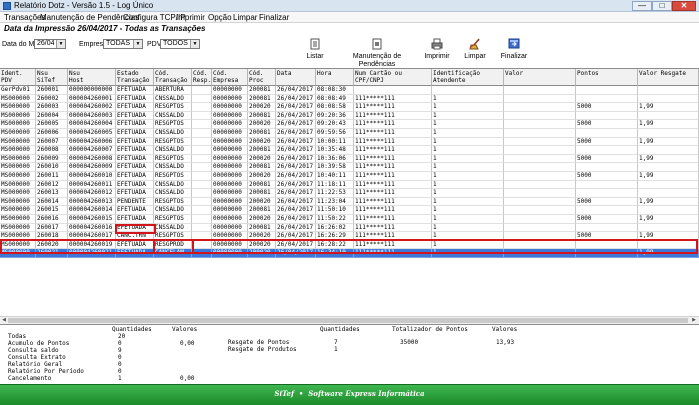 This screenshot has width=699, height=405. I want to click on column-header: Nsu SiTef, so click(52, 77).